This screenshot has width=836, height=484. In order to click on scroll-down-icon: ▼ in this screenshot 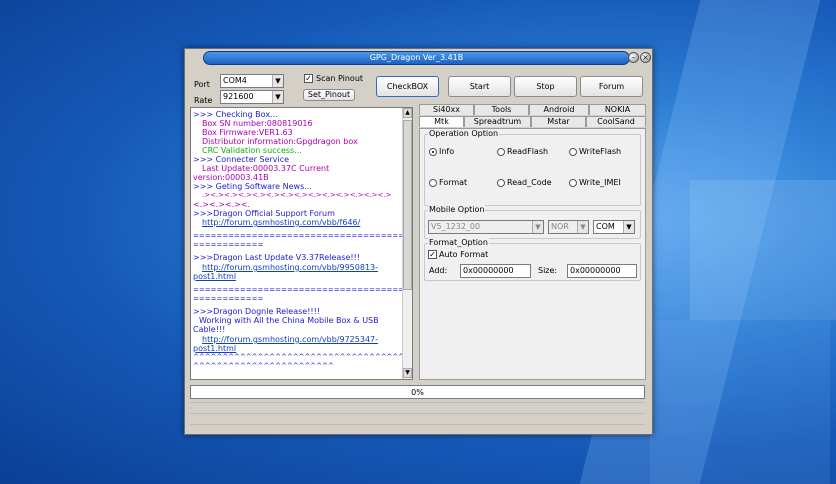, I will do `click(407, 373)`.